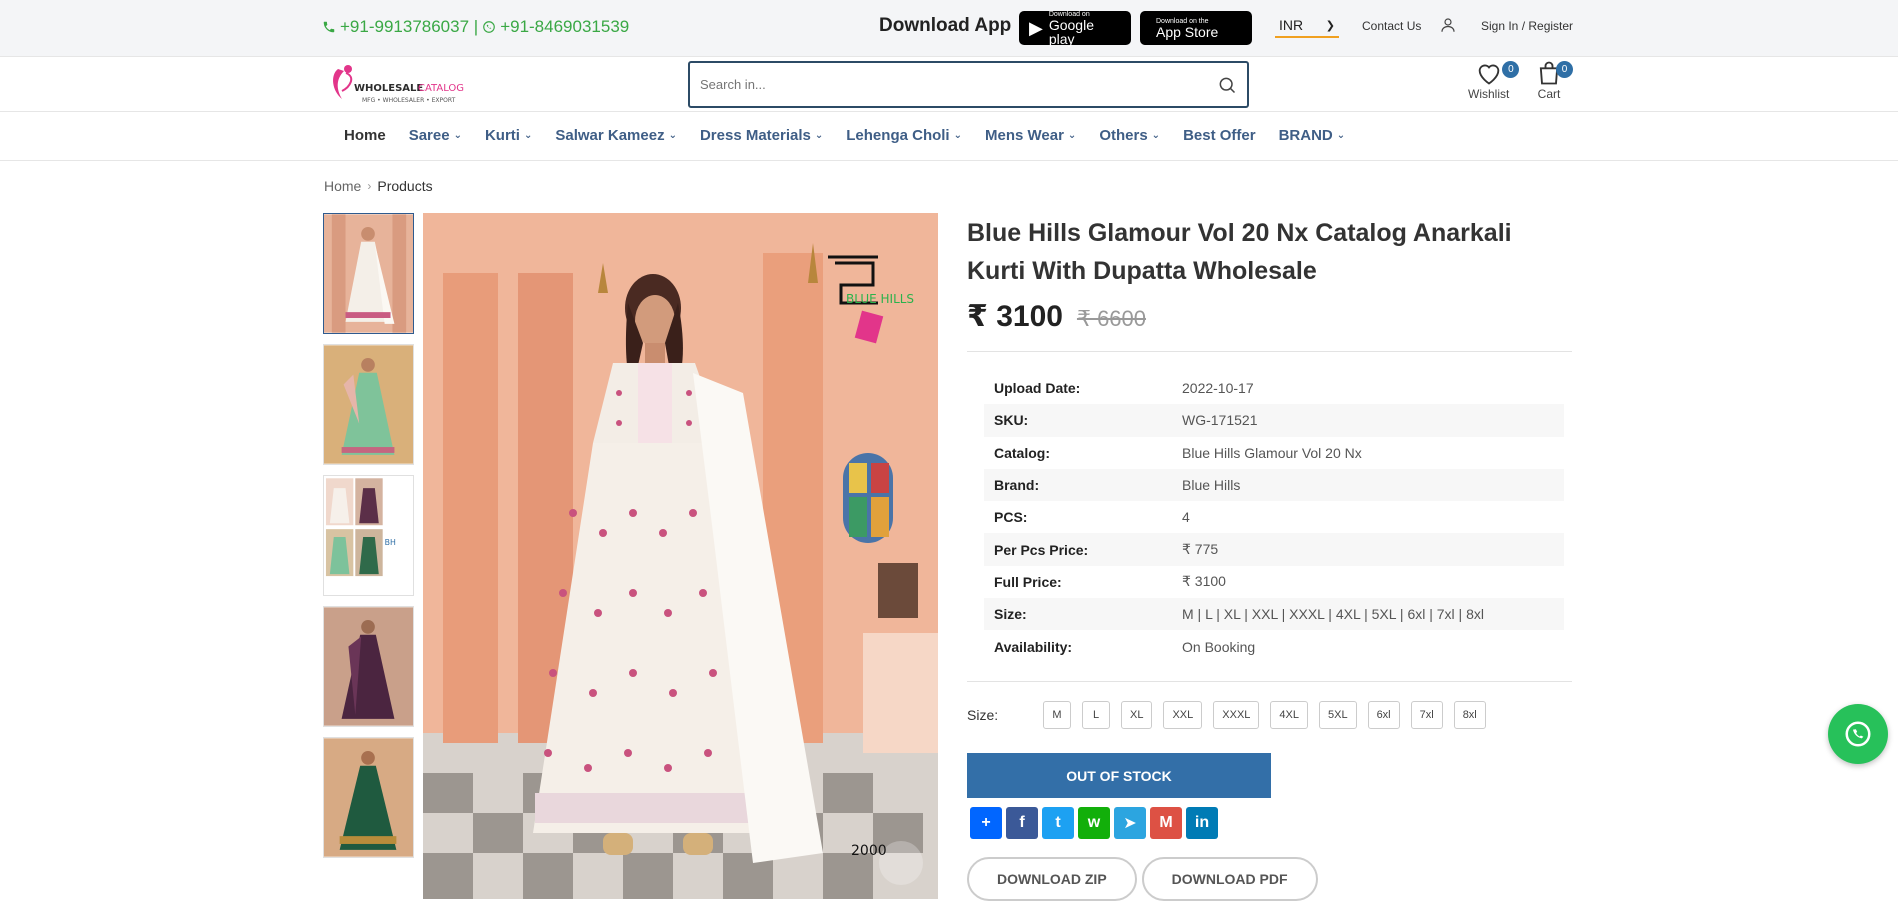 The image size is (1898, 922). Describe the element at coordinates (489, 27) in the screenshot. I see `whatsapp-small-icon` at that location.